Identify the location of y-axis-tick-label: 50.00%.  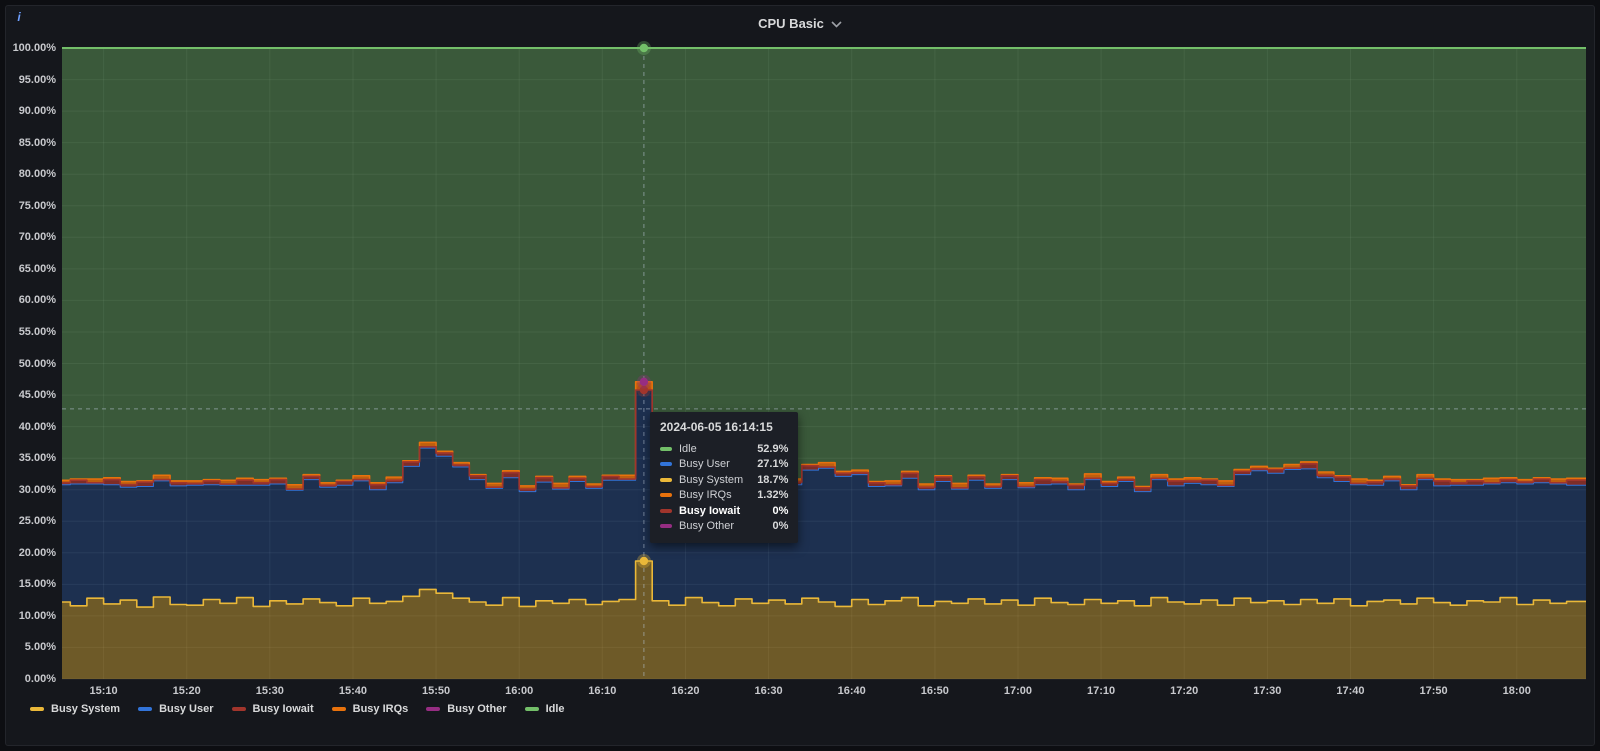
(37, 363).